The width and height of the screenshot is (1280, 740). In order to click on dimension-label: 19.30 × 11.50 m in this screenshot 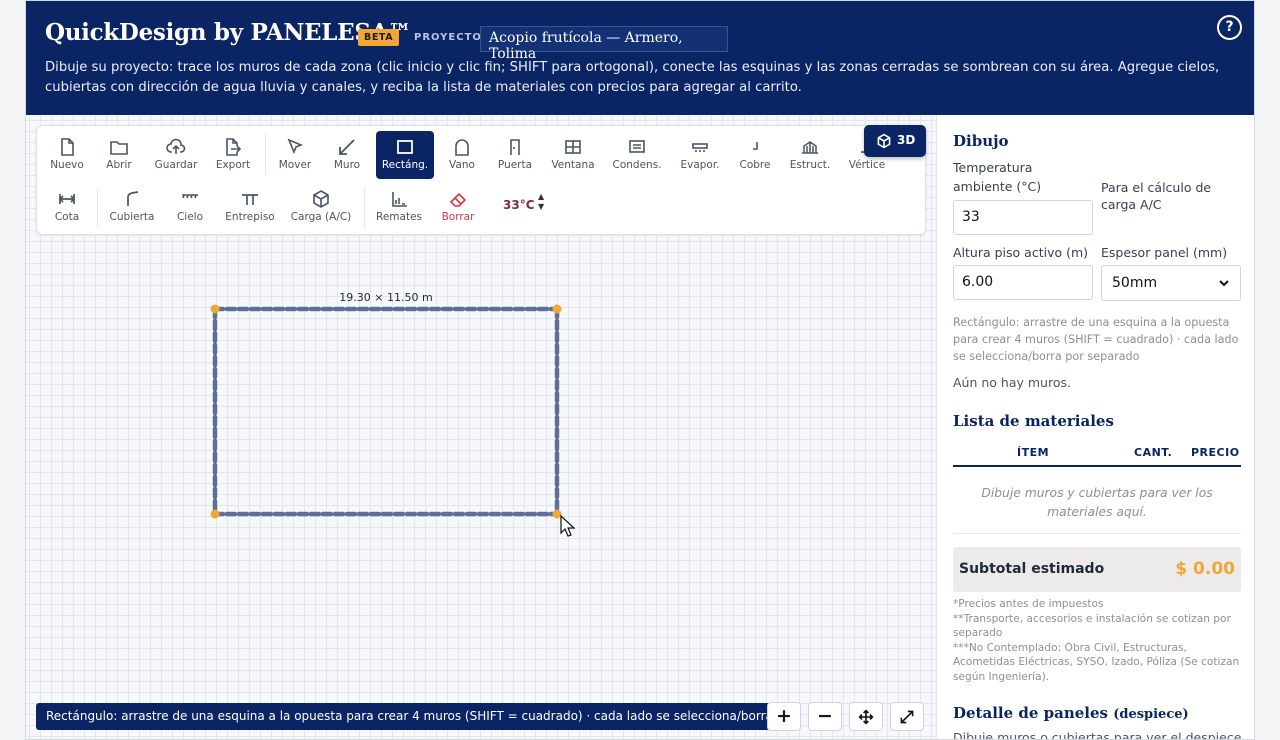, I will do `click(385, 297)`.